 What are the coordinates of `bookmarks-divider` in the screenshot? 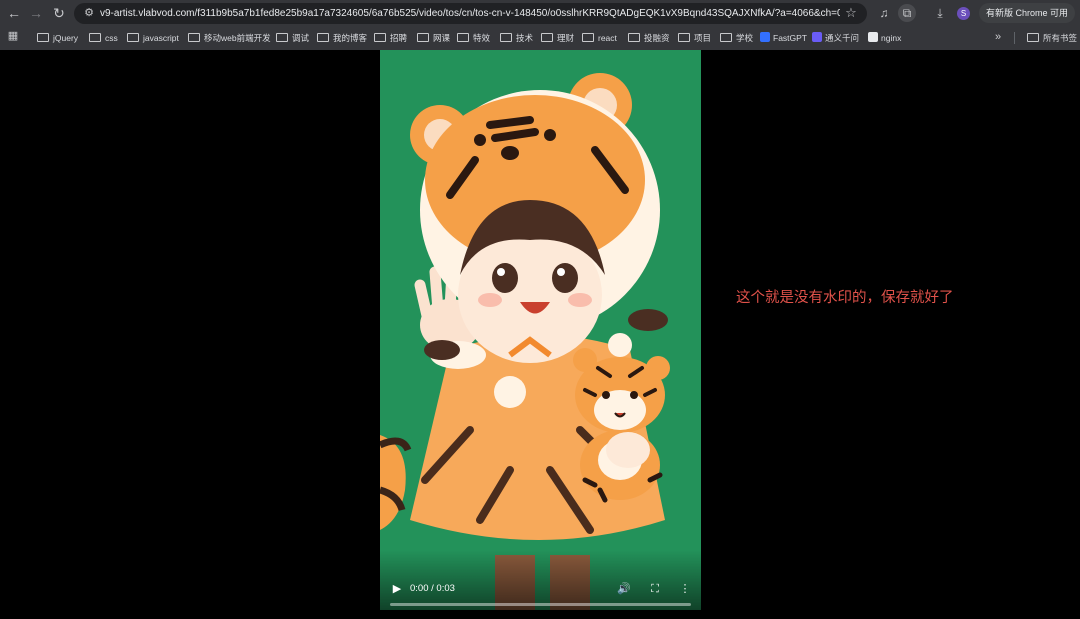 It's located at (1014, 38).